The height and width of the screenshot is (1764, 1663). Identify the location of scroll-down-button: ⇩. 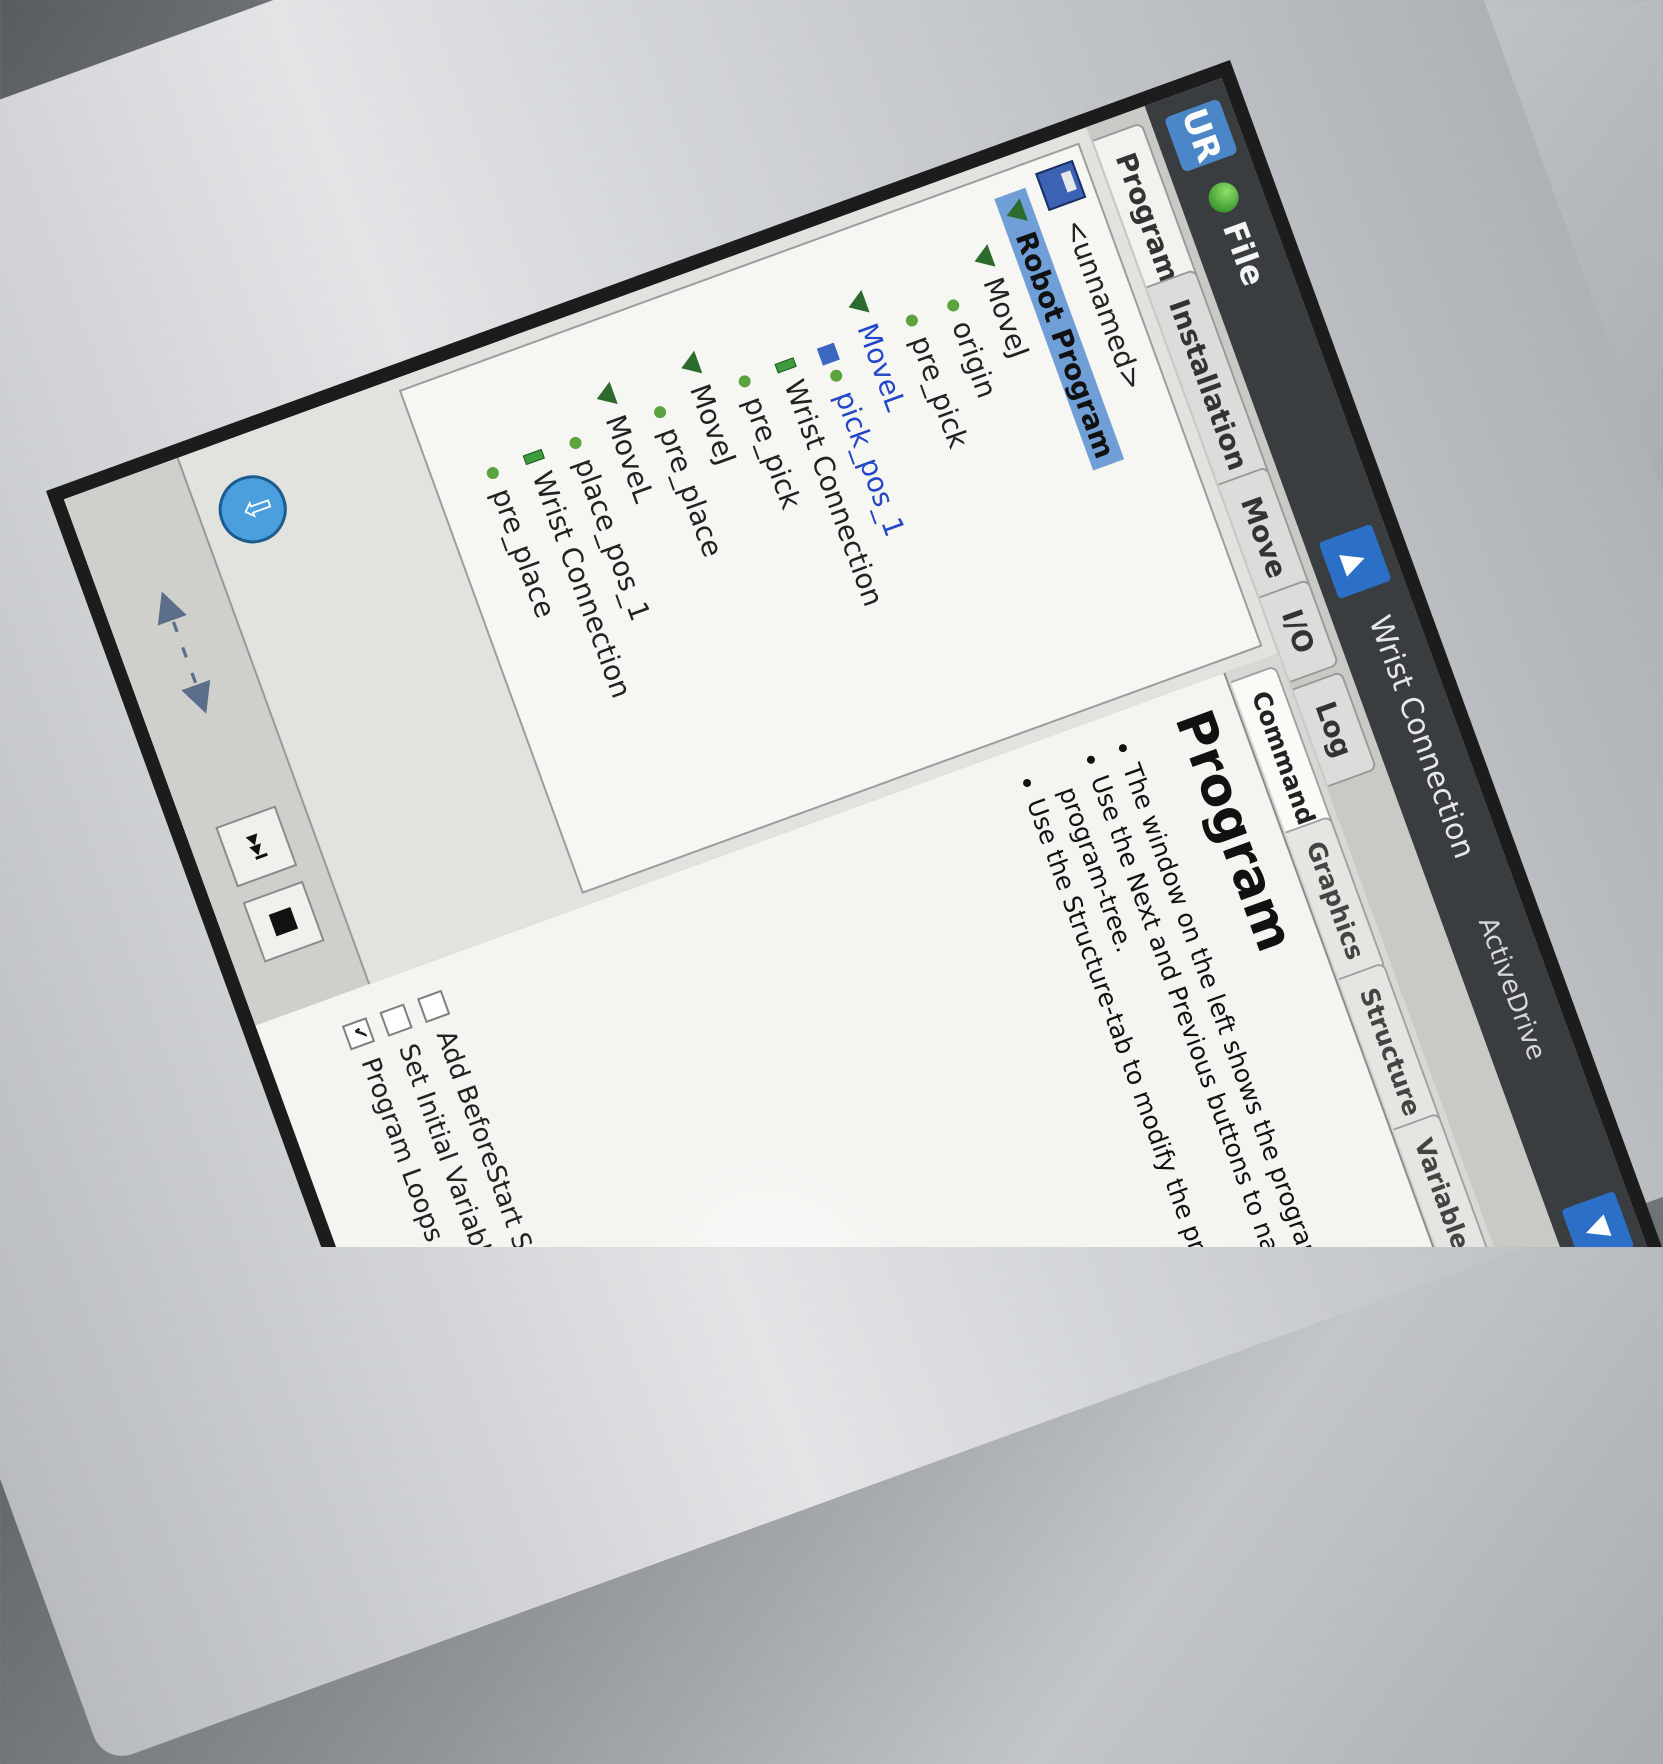
(253, 509).